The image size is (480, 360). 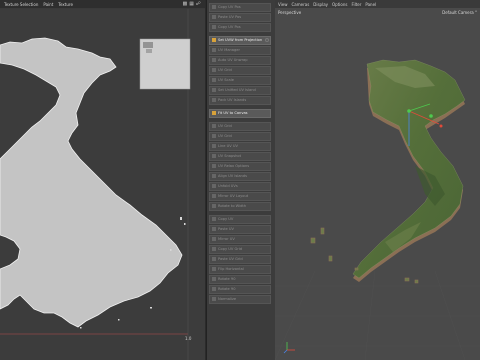 I want to click on tool-label: Set UVW from Projection, so click(x=240, y=40).